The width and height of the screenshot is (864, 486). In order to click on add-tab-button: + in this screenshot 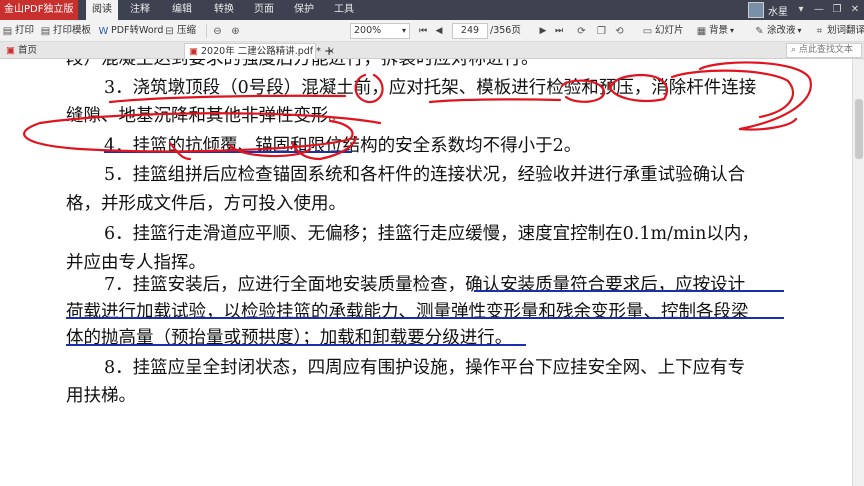, I will do `click(327, 51)`.